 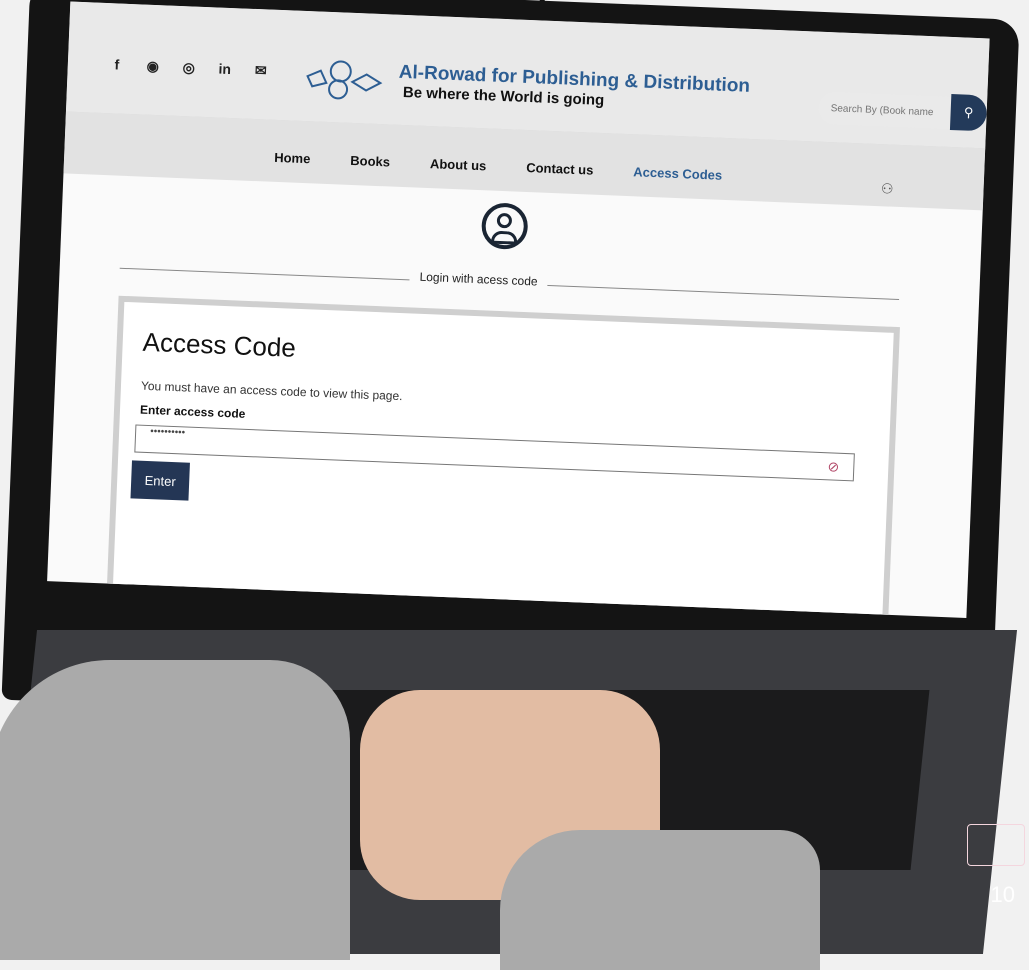 What do you see at coordinates (224, 68) in the screenshot?
I see `linkedin-icon: in` at bounding box center [224, 68].